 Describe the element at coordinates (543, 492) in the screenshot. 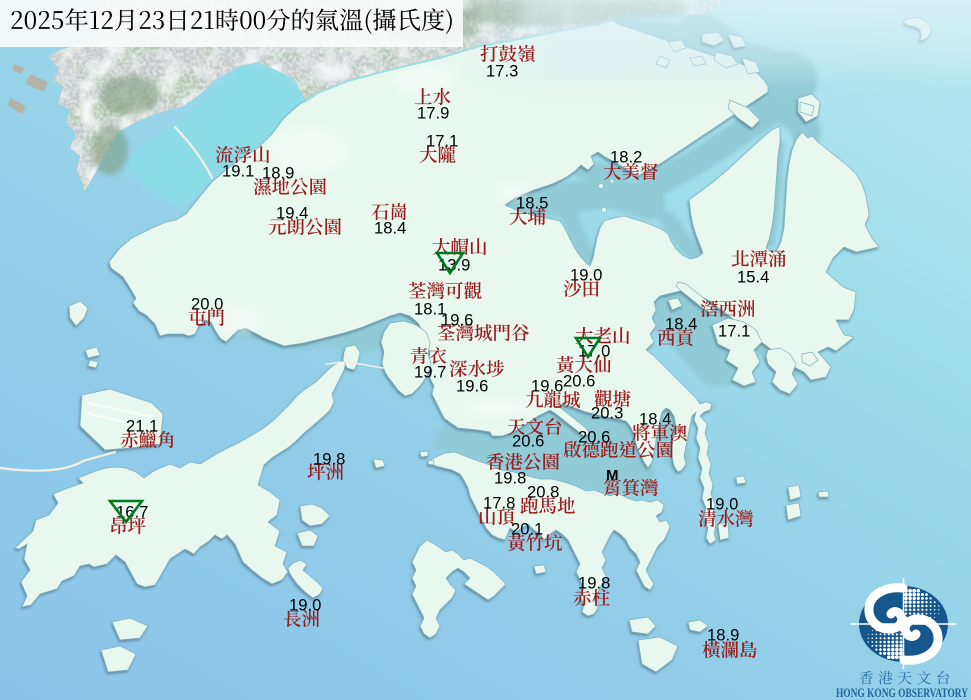

I see `svg-text: 20.8` at that location.